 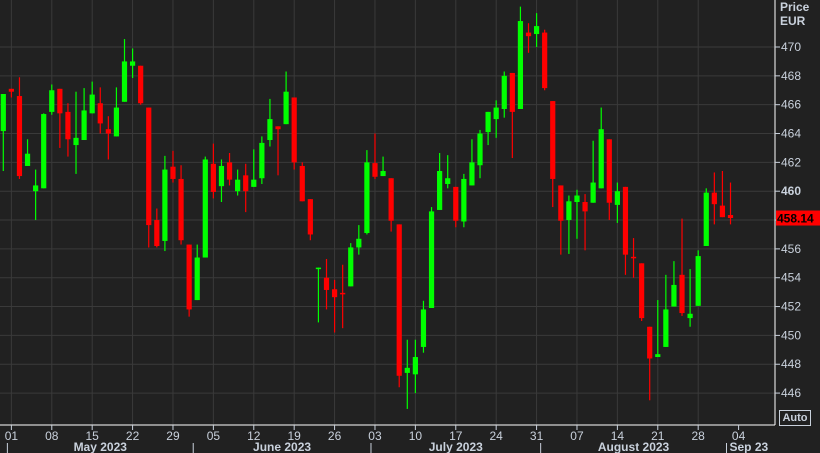 I want to click on y-tick-label: 466, so click(x=791, y=105).